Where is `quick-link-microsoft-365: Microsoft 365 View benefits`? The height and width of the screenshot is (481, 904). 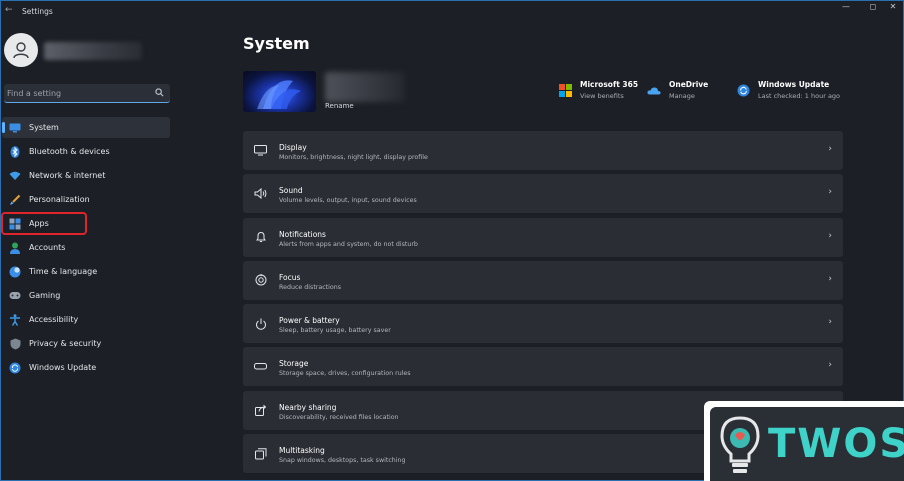 quick-link-microsoft-365: Microsoft 365 View benefits is located at coordinates (598, 90).